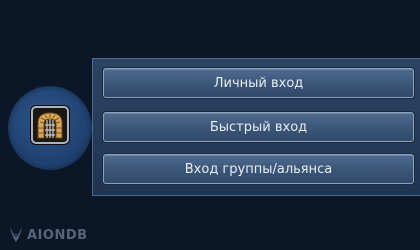  I want to click on aiondb-watermark: AIONDB, so click(48, 235).